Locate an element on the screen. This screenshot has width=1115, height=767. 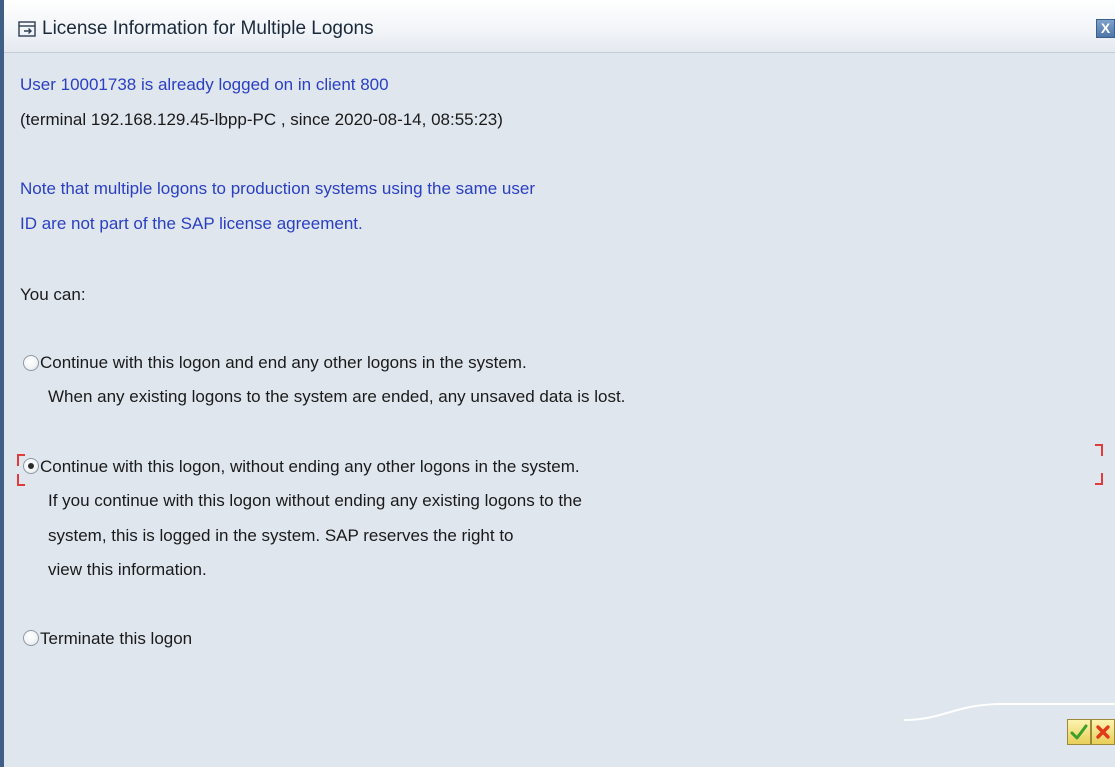
window-title: License Information for Multiple Logons is located at coordinates (208, 28).